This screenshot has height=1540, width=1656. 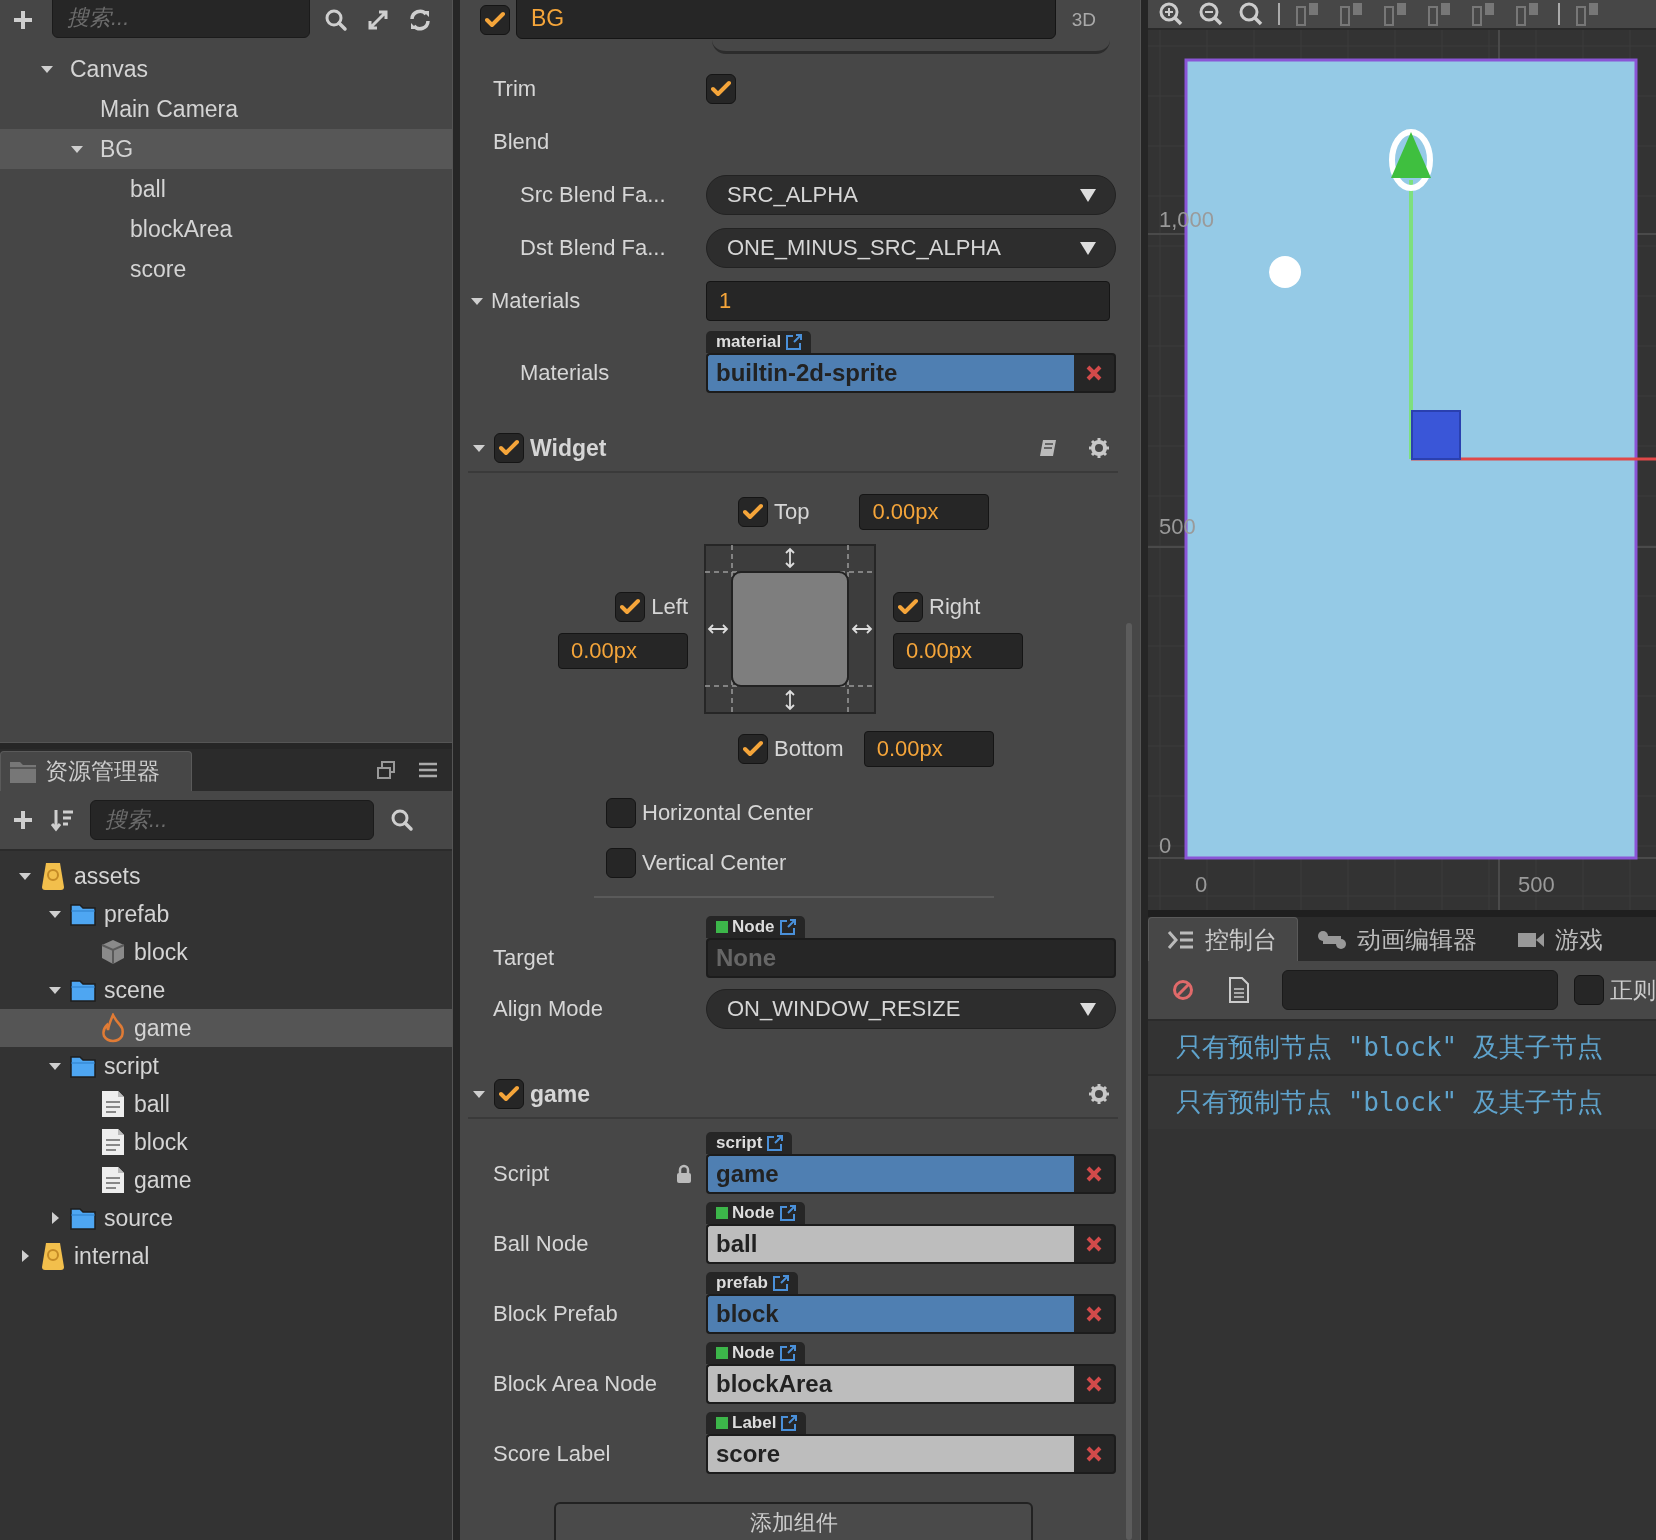 What do you see at coordinates (1561, 939) in the screenshot?
I see `panel-tab: 游戏` at bounding box center [1561, 939].